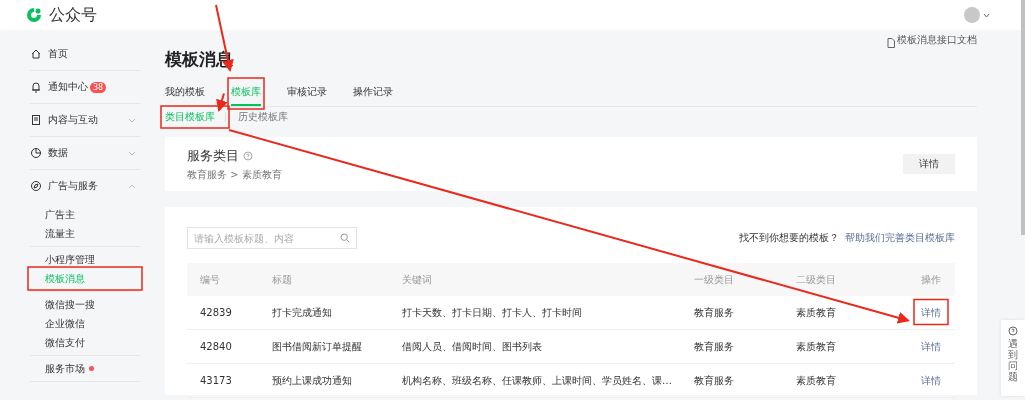 Image resolution: width=1025 pixels, height=400 pixels. What do you see at coordinates (937, 40) in the screenshot?
I see `doc-link: 模板消息接口文档` at bounding box center [937, 40].